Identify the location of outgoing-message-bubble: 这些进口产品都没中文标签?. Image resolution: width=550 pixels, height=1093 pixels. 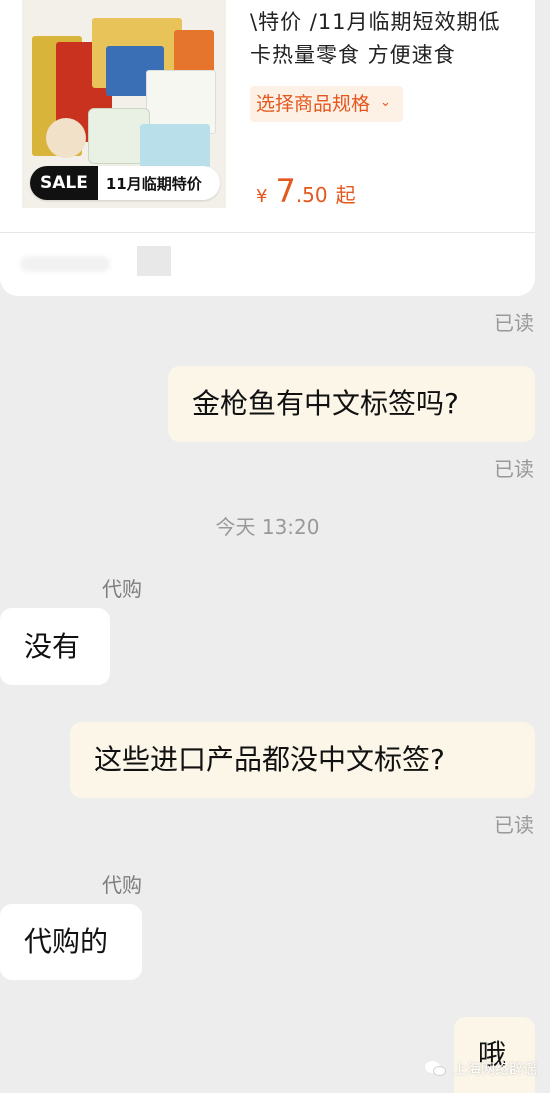
(302, 760).